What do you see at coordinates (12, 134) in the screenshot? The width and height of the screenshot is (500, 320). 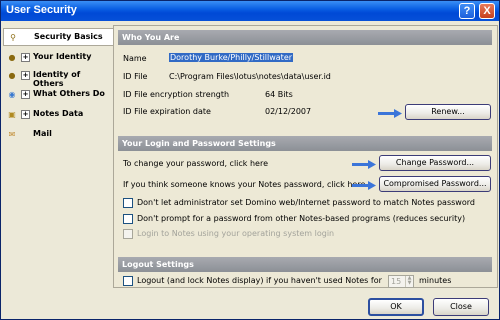 I see `mail-icon: ✉` at bounding box center [12, 134].